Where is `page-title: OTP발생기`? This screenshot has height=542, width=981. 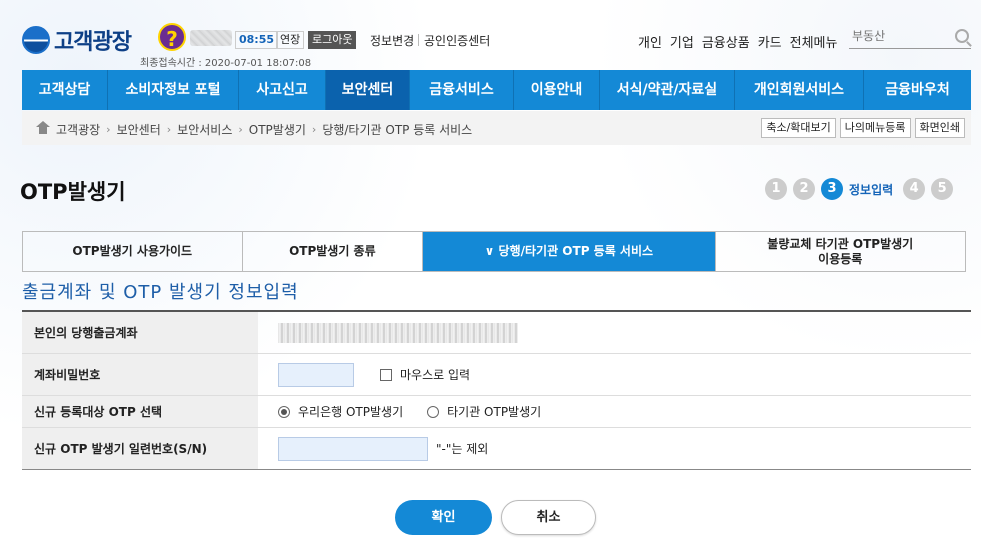 page-title: OTP발생기 is located at coordinates (73, 192).